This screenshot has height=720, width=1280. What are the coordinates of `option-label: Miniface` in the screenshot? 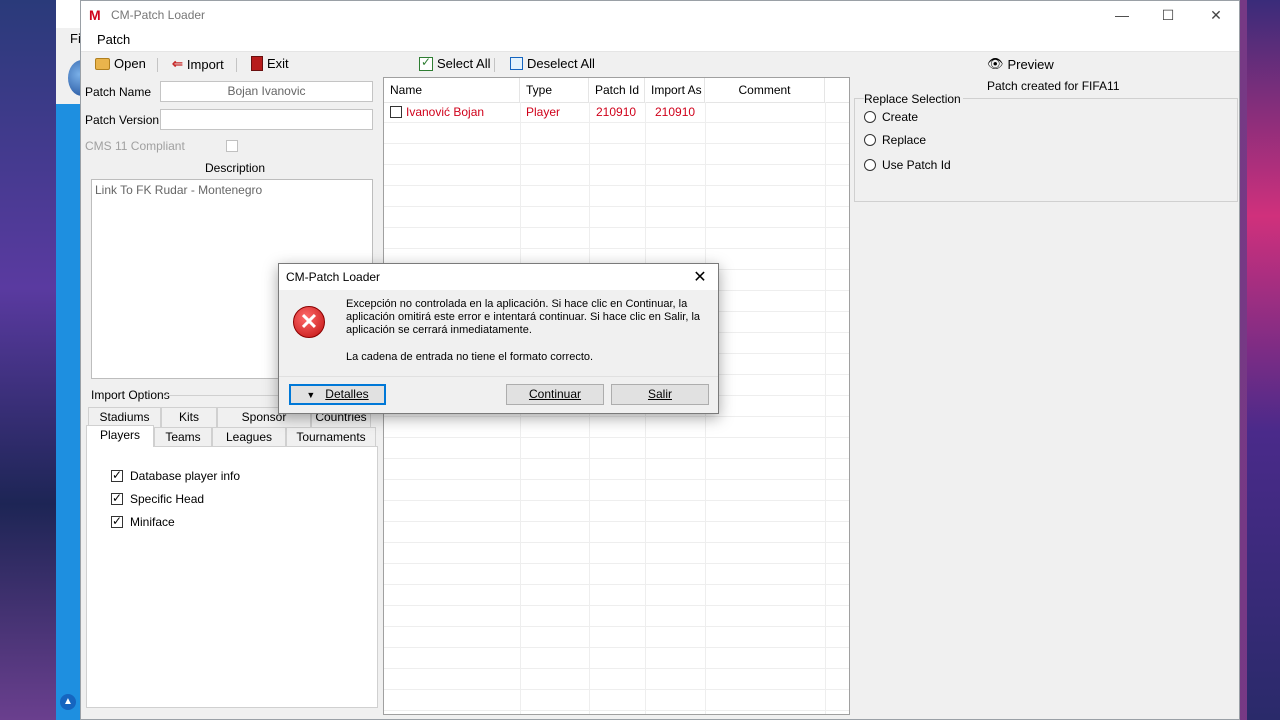 It's located at (152, 522).